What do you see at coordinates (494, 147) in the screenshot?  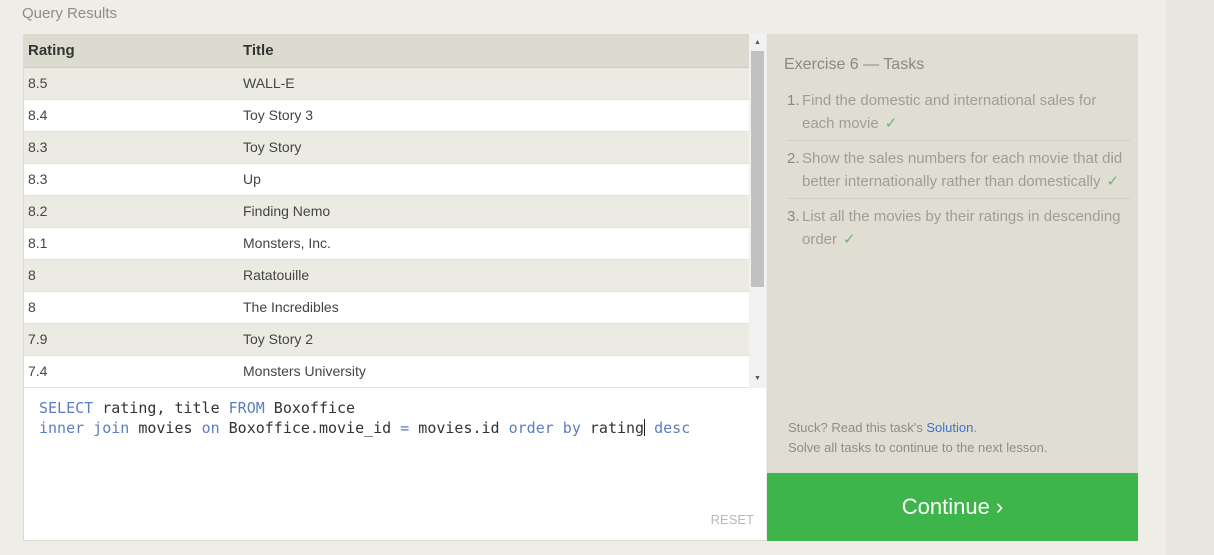 I see `cell-title: Toy Story` at bounding box center [494, 147].